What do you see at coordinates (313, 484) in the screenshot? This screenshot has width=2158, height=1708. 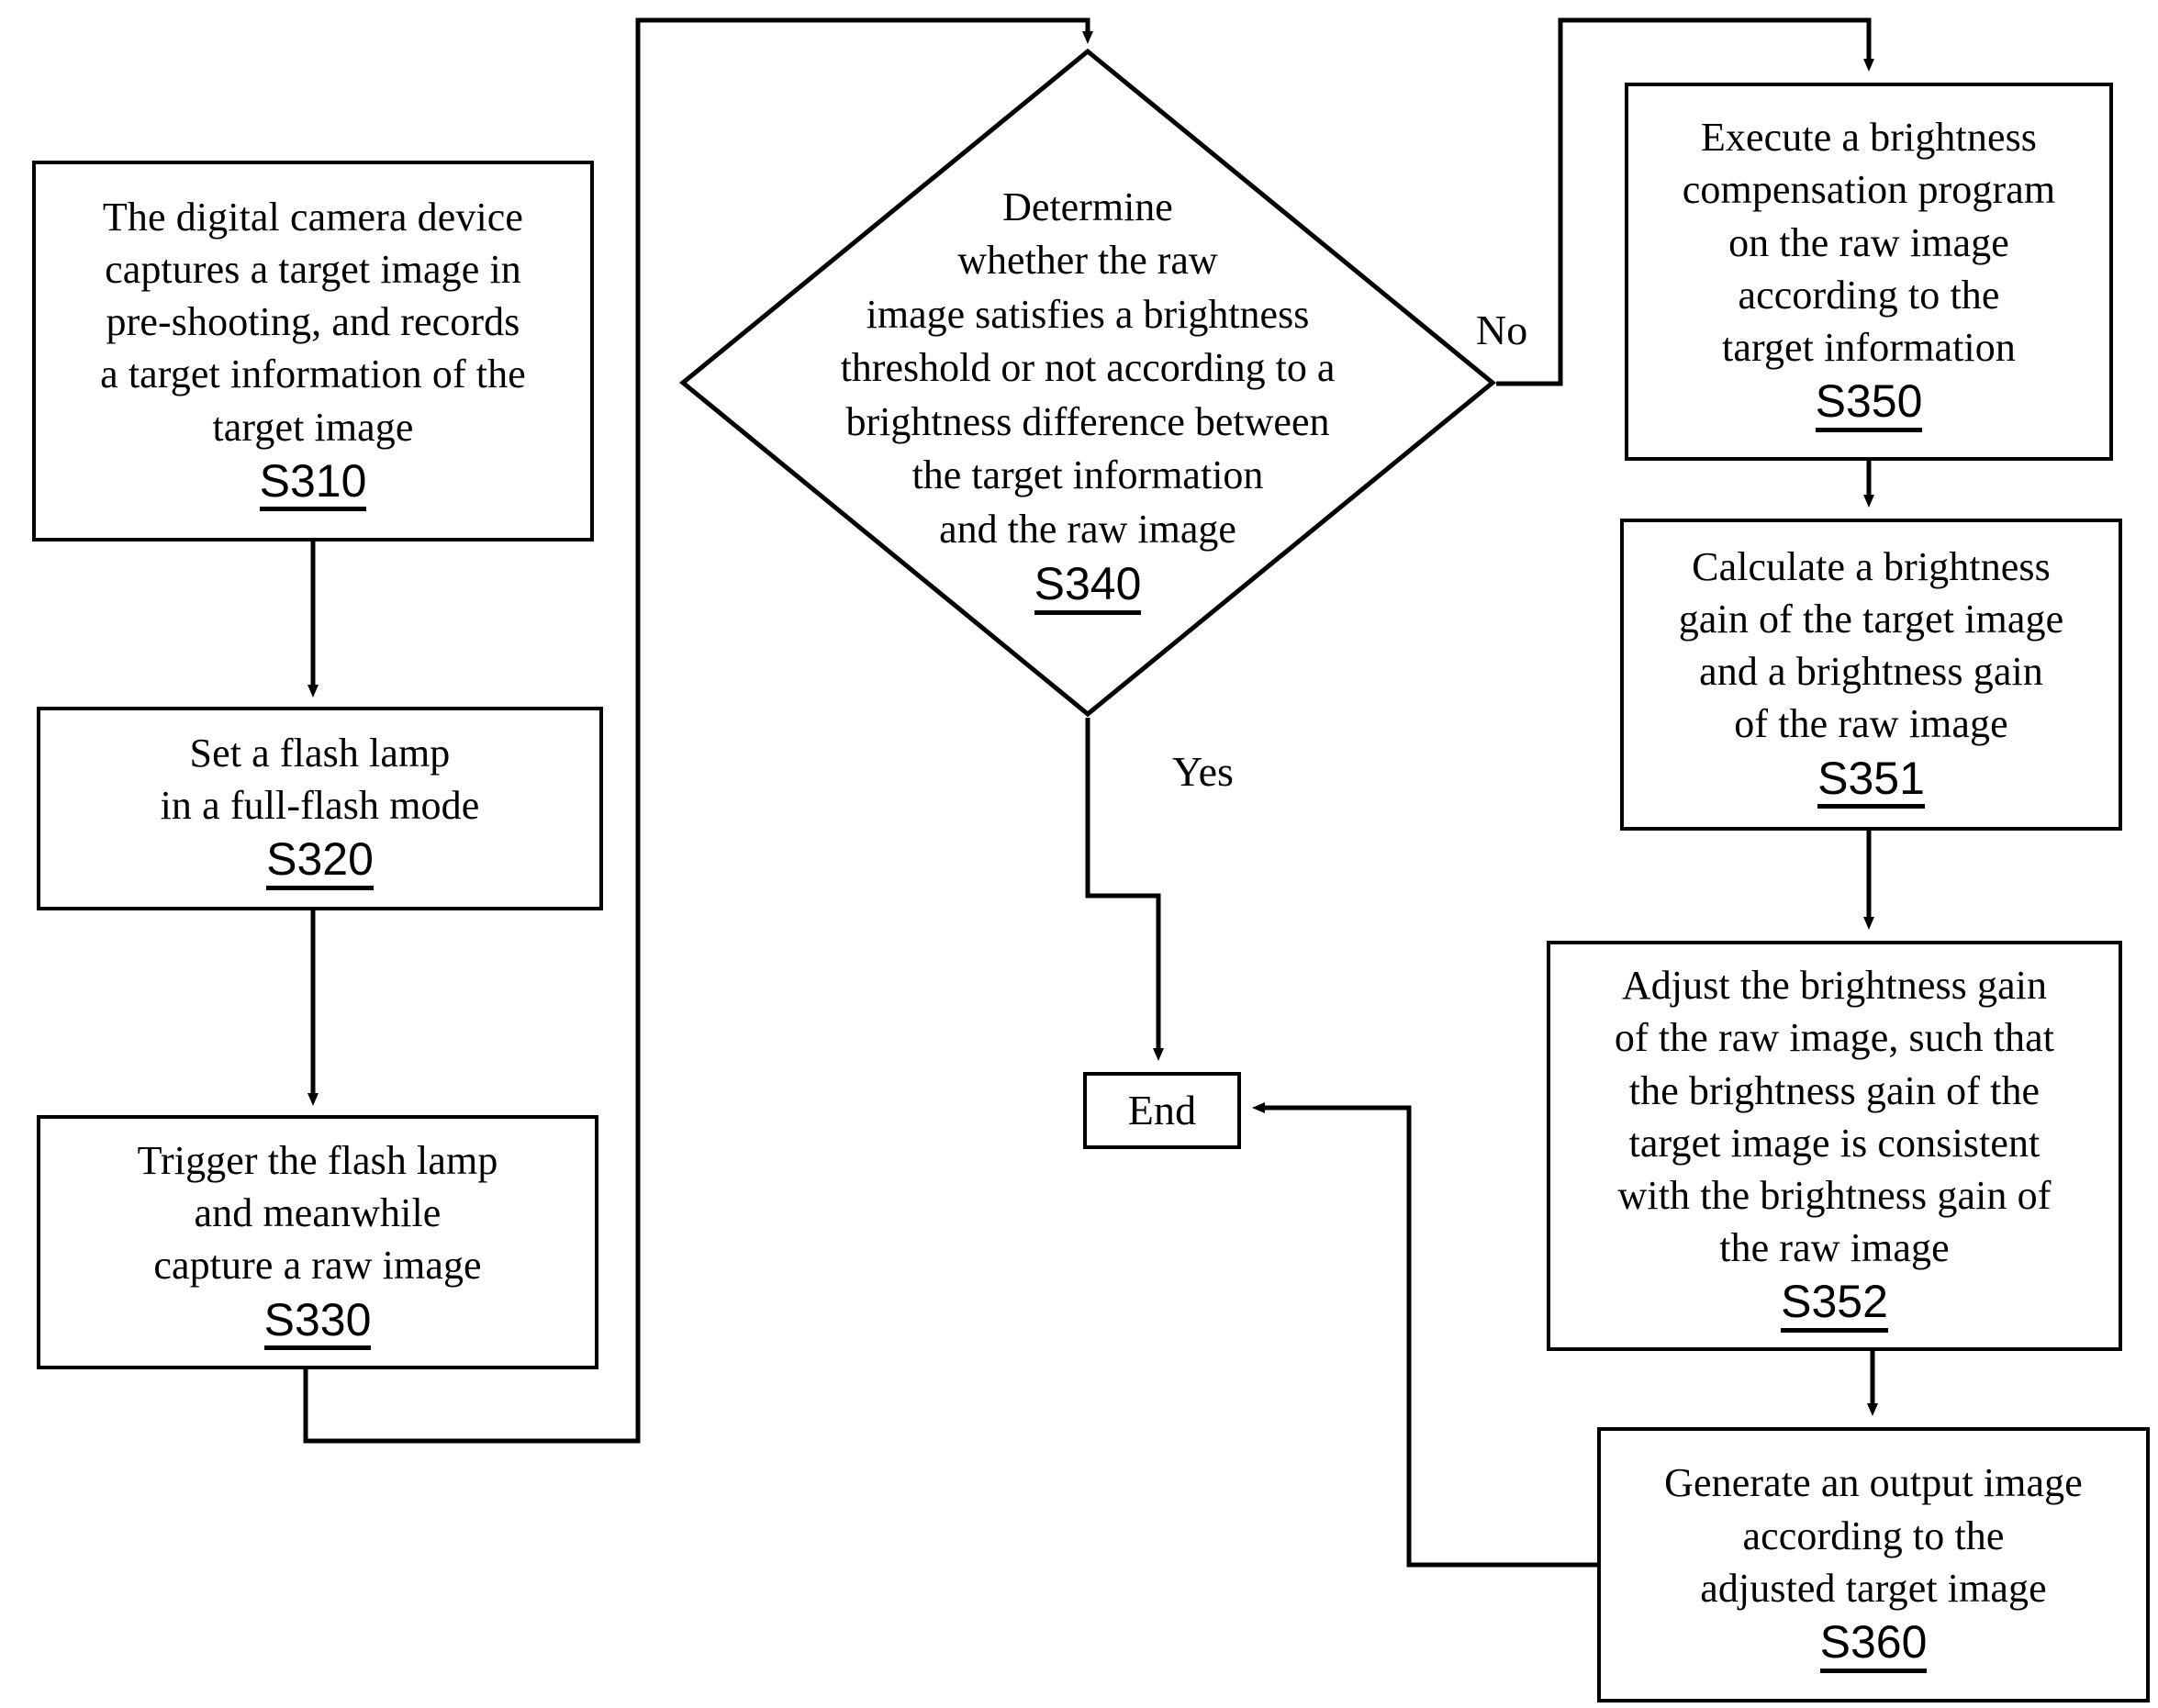 I see `step-id-s310: S310` at bounding box center [313, 484].